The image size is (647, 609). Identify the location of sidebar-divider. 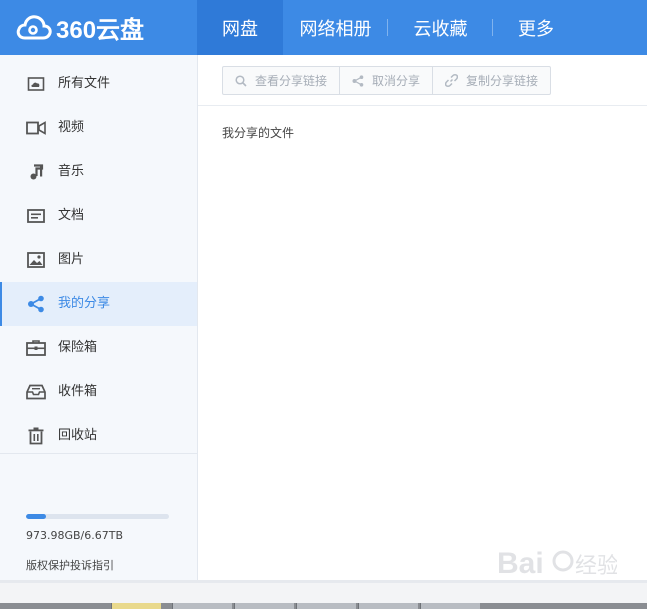
(98, 453).